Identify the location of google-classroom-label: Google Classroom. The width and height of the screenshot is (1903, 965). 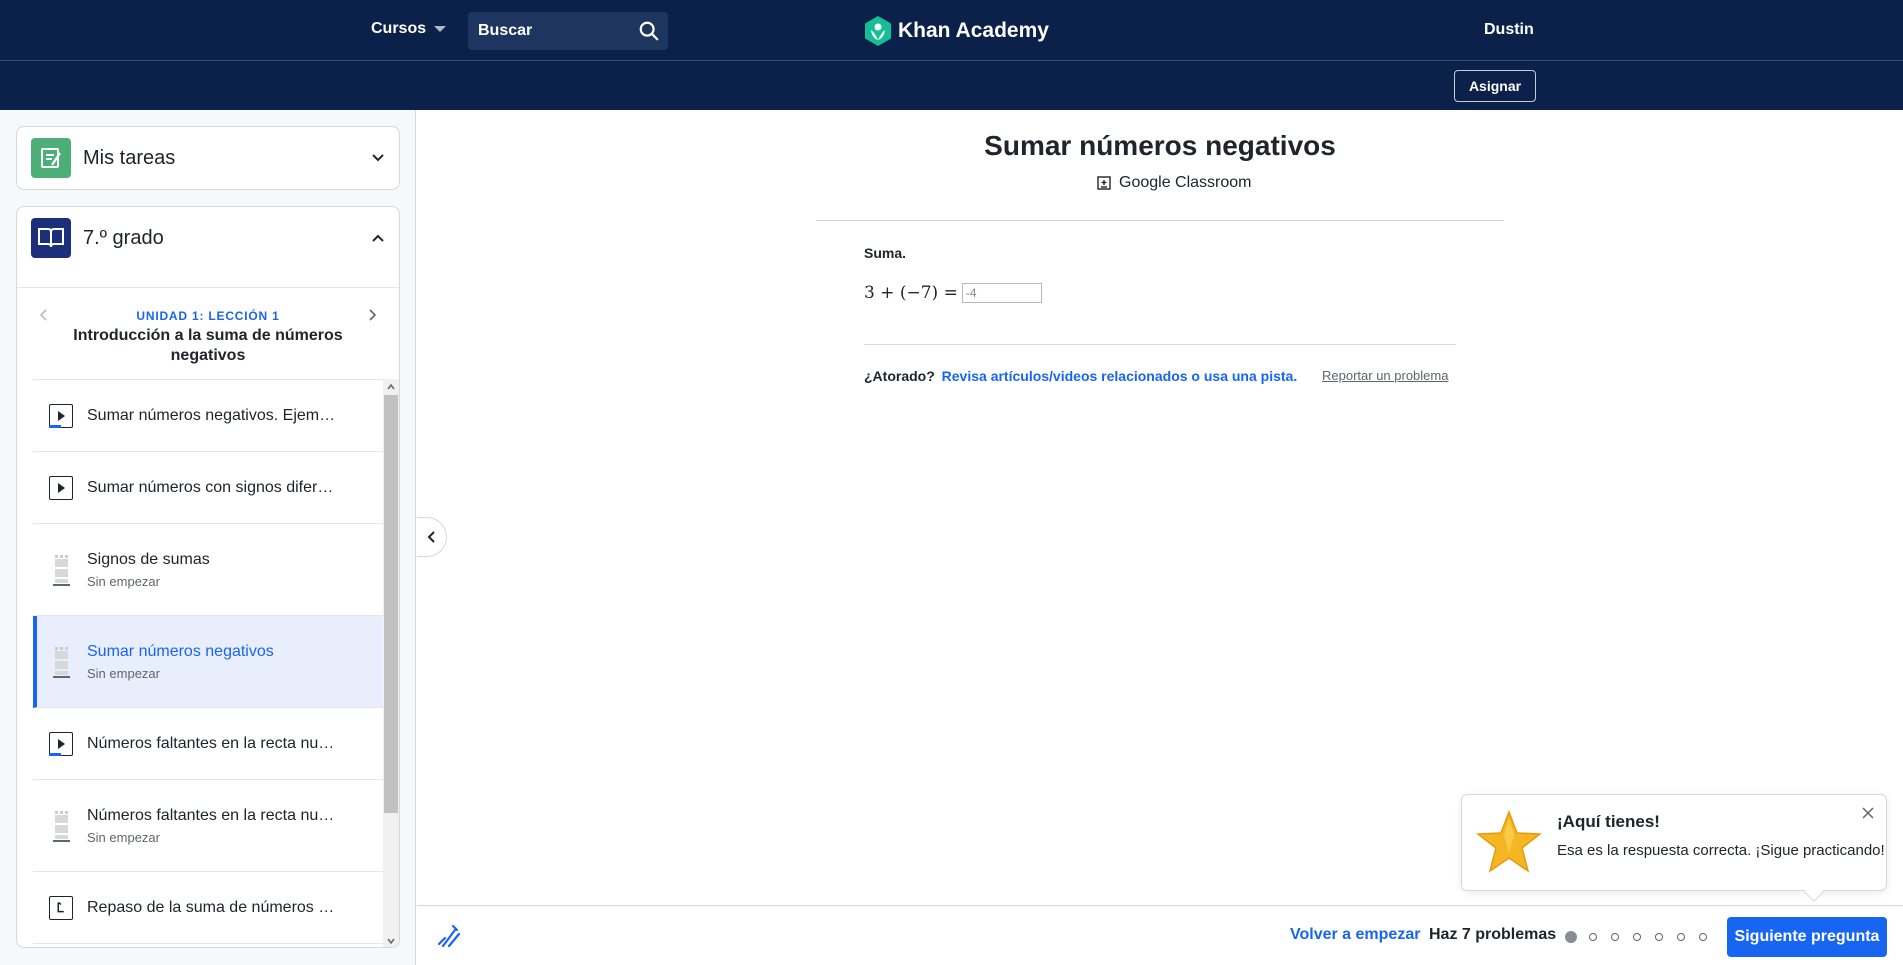
(1185, 182).